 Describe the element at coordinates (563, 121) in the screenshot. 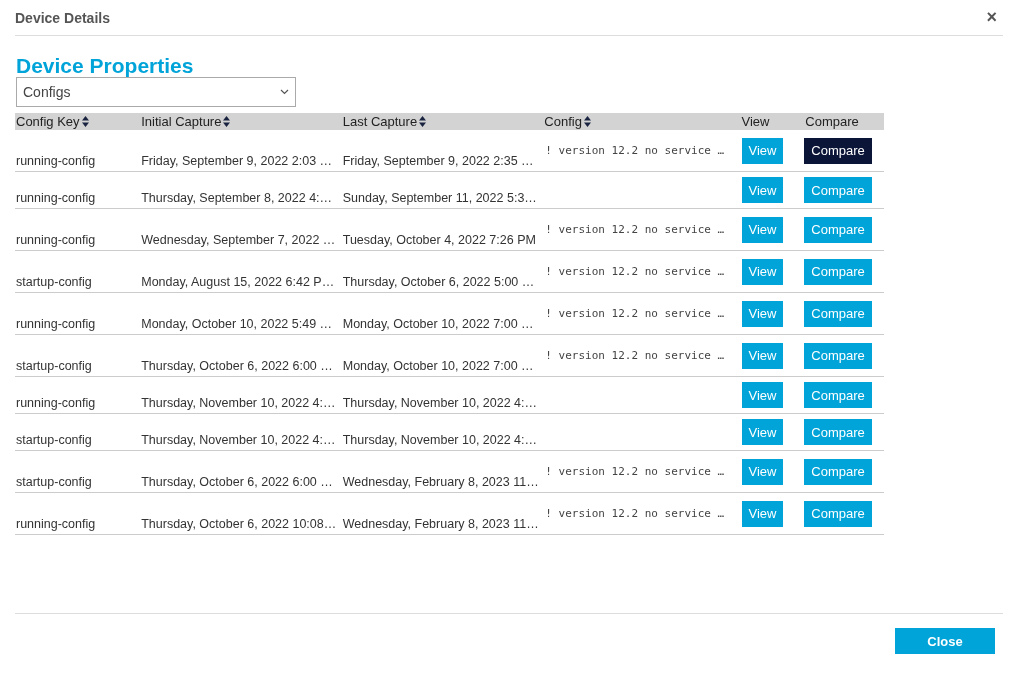

I see `column-header: Config` at that location.